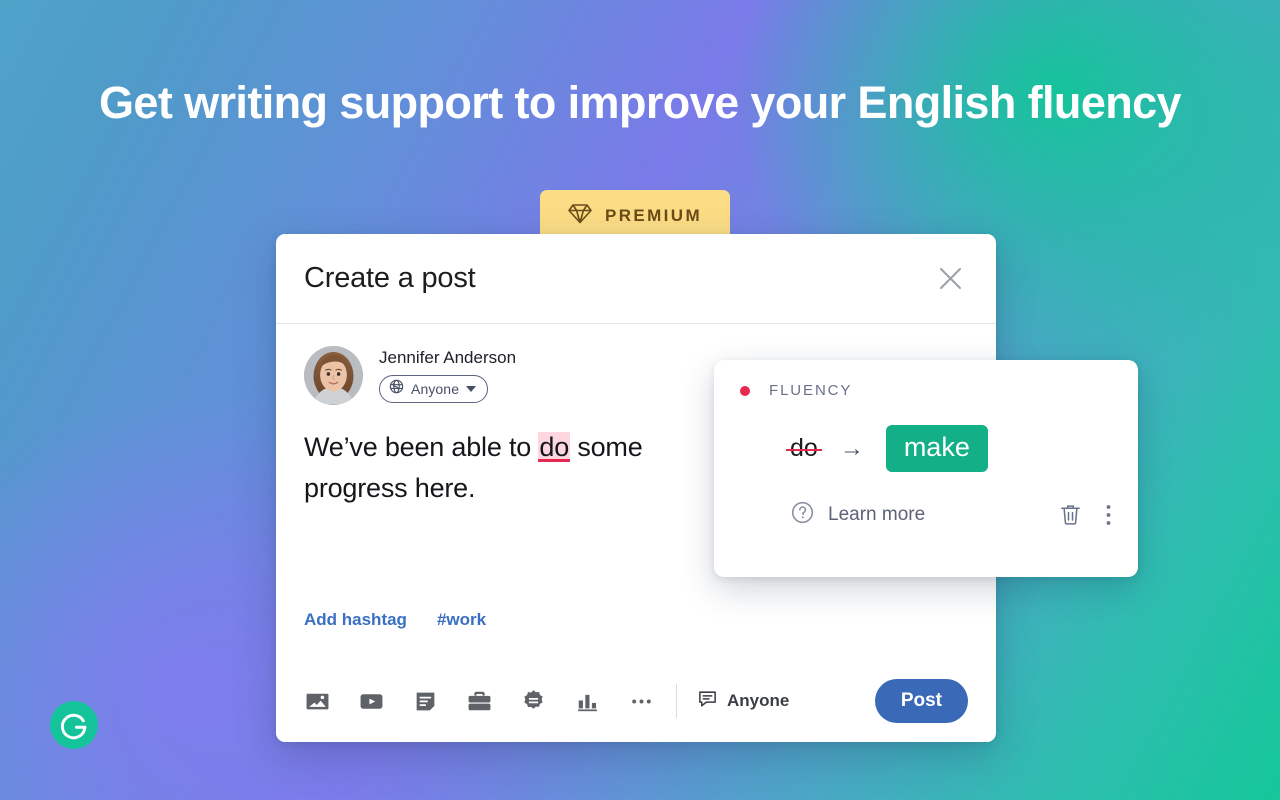 This screenshot has height=800, width=1280. I want to click on diamond-icon, so click(580, 216).